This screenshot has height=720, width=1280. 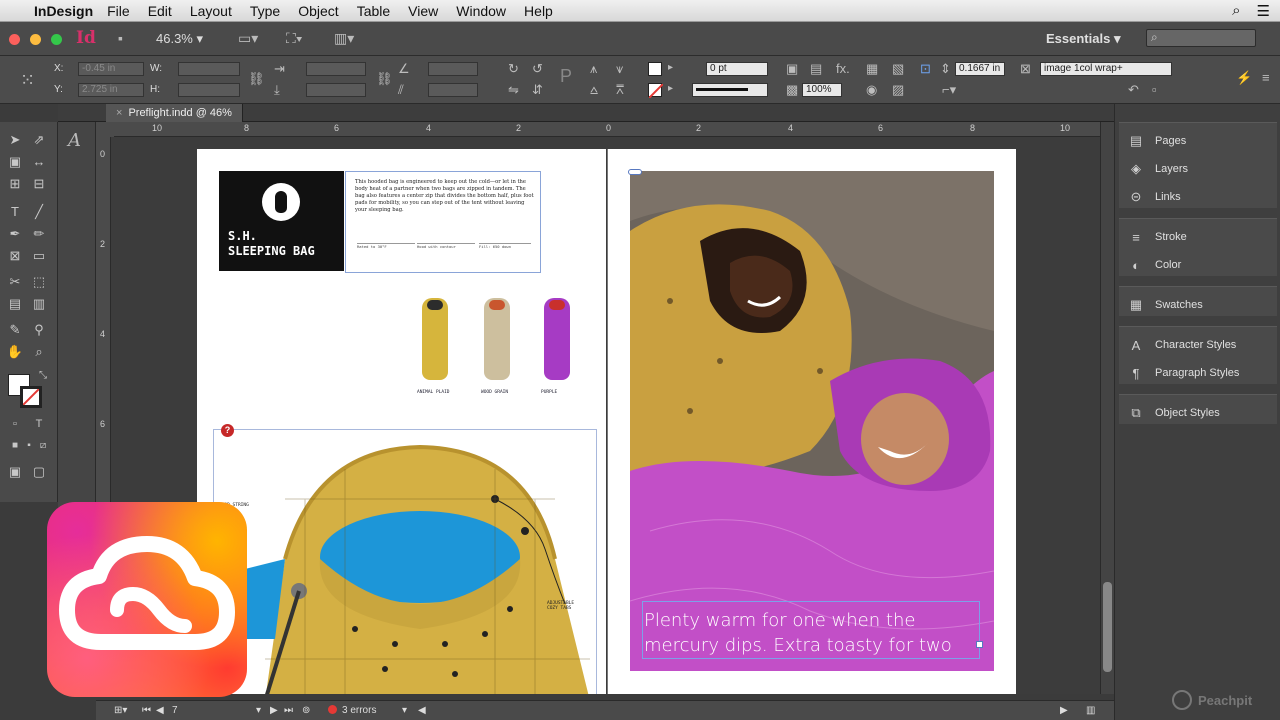 What do you see at coordinates (1157, 169) in the screenshot?
I see `panel-layers: ◈ Layers` at bounding box center [1157, 169].